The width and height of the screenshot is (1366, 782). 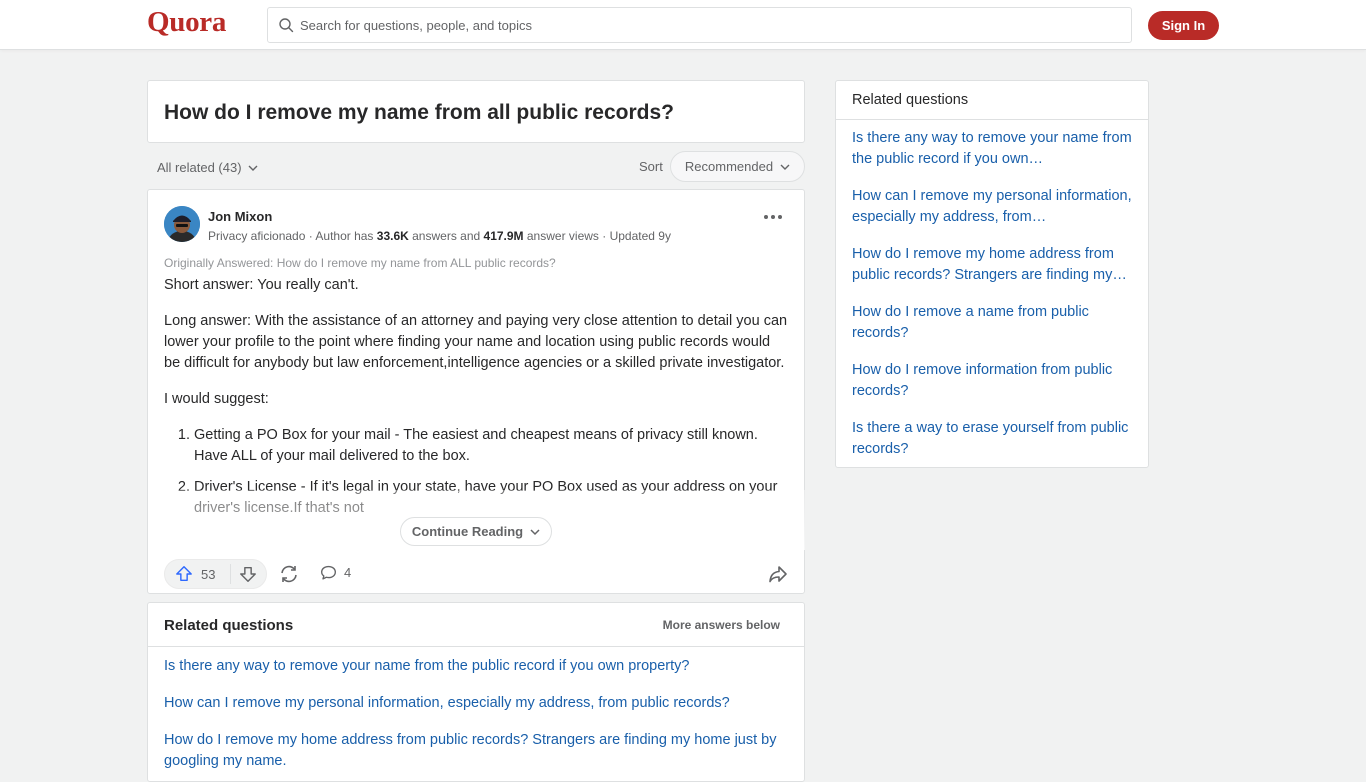 I want to click on sort-label: Sort, so click(x=651, y=166).